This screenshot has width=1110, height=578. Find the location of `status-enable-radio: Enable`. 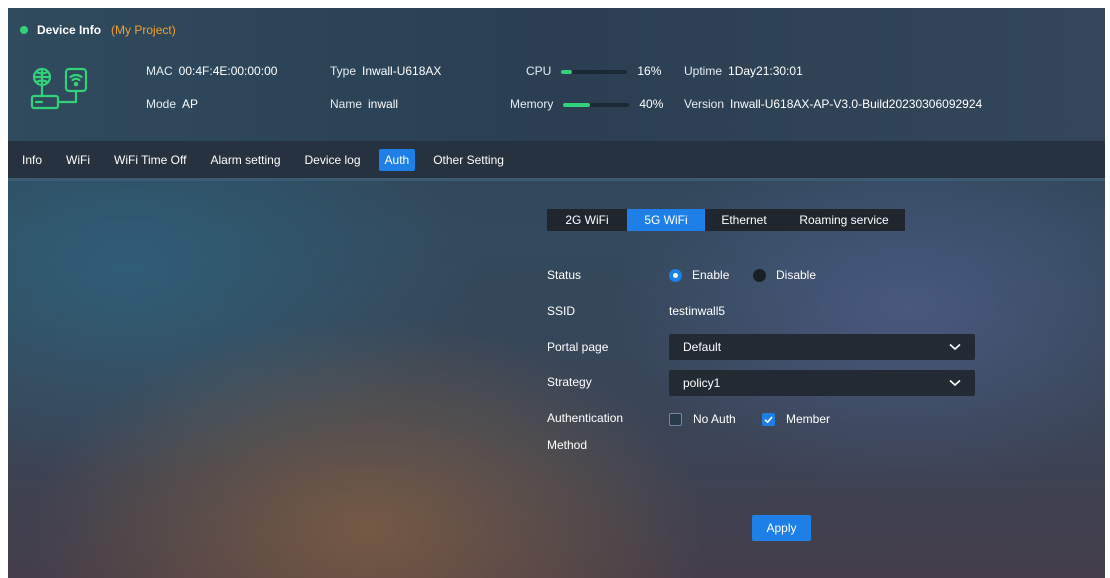

status-enable-radio: Enable is located at coordinates (699, 275).